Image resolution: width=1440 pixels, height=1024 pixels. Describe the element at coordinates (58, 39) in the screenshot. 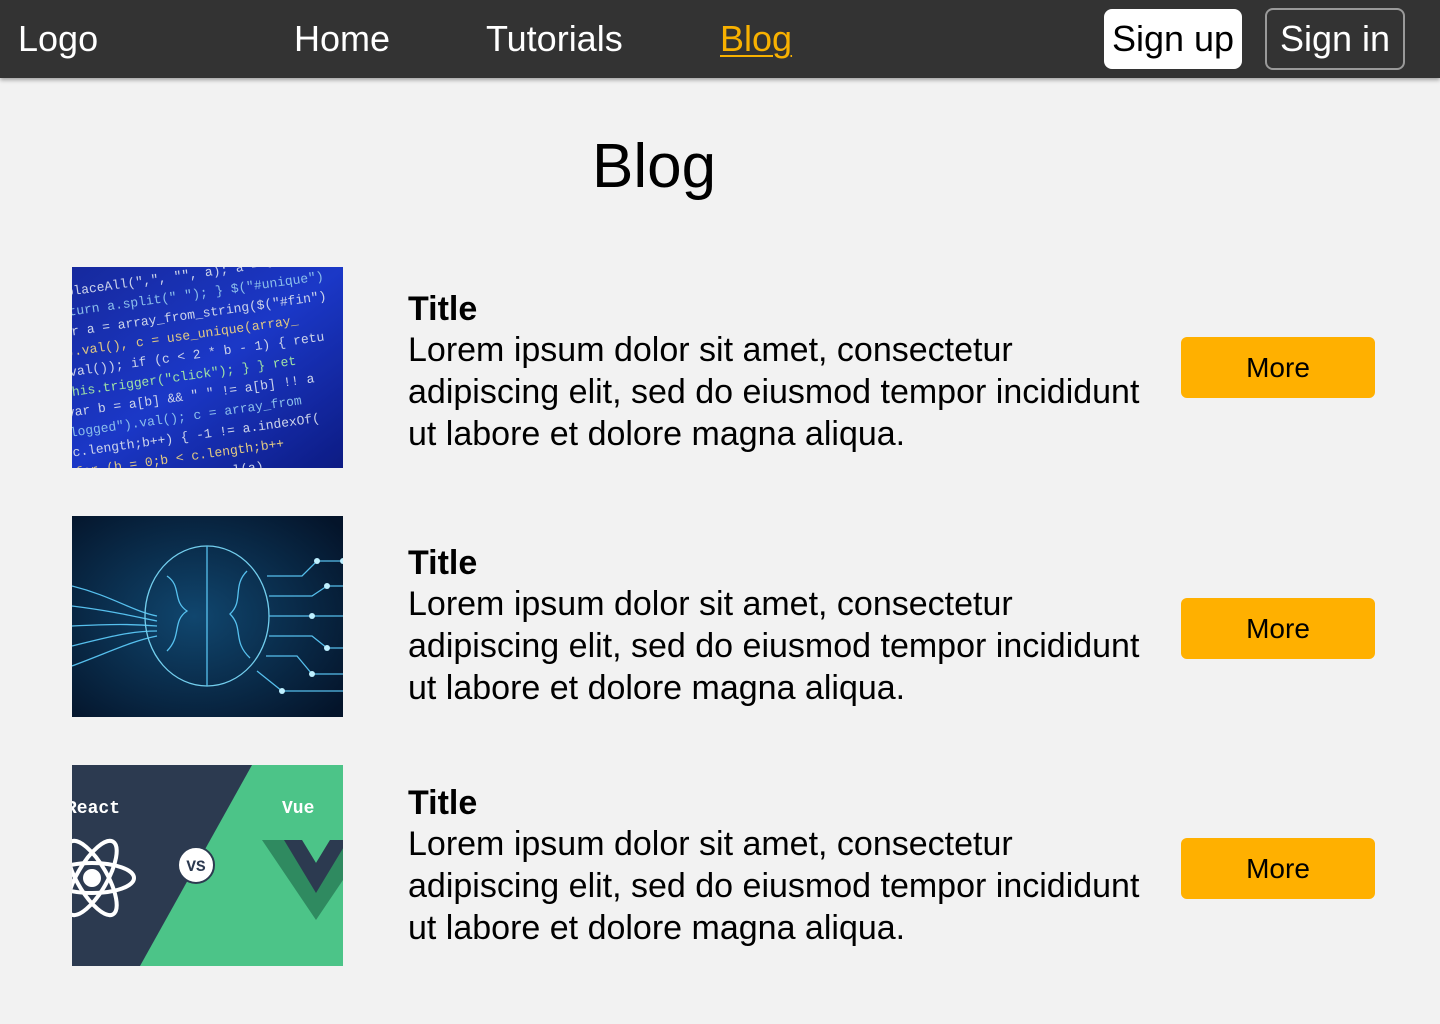

I see `logo: Logo` at that location.